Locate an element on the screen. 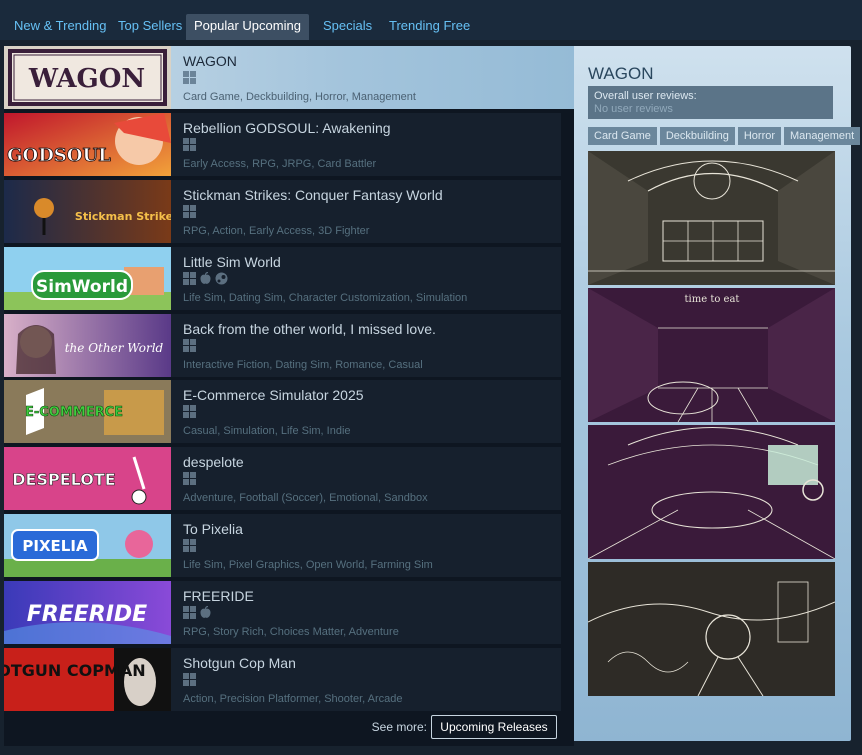  reviews-box: Overall user reviews: No user reviews is located at coordinates (710, 102).